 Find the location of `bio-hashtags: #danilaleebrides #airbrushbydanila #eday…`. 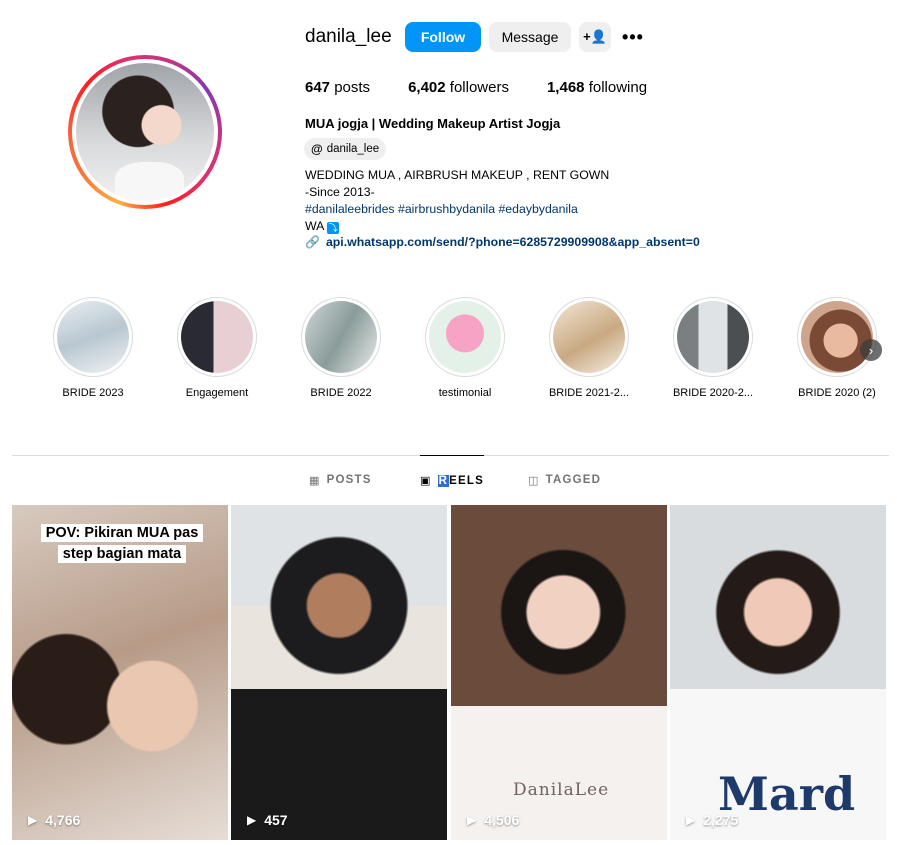

bio-hashtags: #danilaleebrides #airbrushbydanila #eday… is located at coordinates (457, 209).